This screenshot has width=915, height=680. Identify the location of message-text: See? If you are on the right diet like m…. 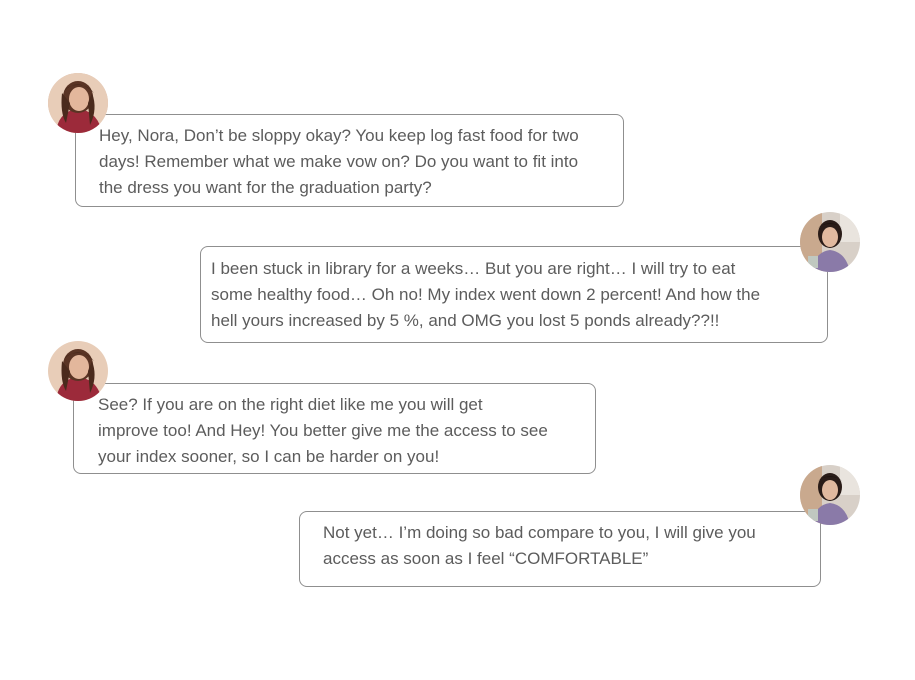
(323, 430).